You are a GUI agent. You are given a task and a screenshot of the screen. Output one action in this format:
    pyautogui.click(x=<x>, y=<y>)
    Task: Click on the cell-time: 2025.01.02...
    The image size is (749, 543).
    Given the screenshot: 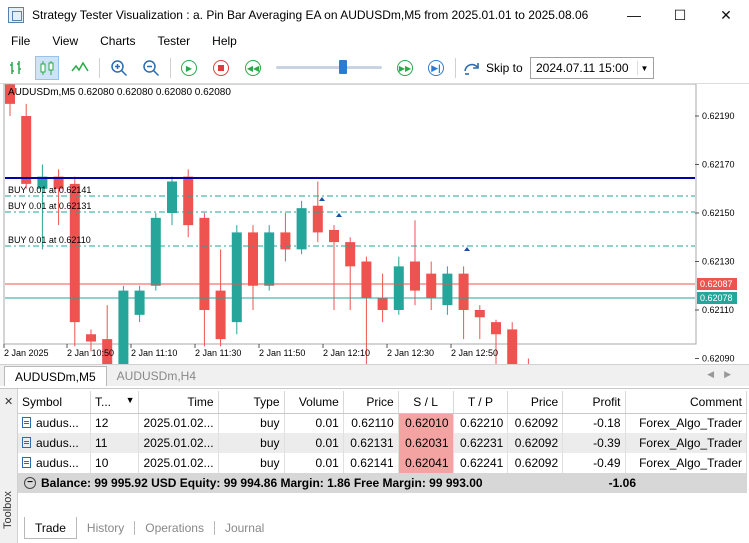 What is the action you would take?
    pyautogui.click(x=178, y=463)
    